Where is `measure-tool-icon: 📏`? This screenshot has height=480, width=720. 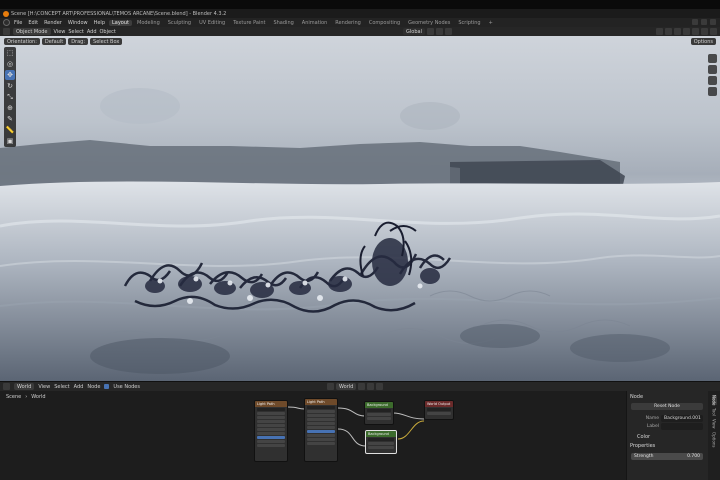 measure-tool-icon: 📏 is located at coordinates (10, 130).